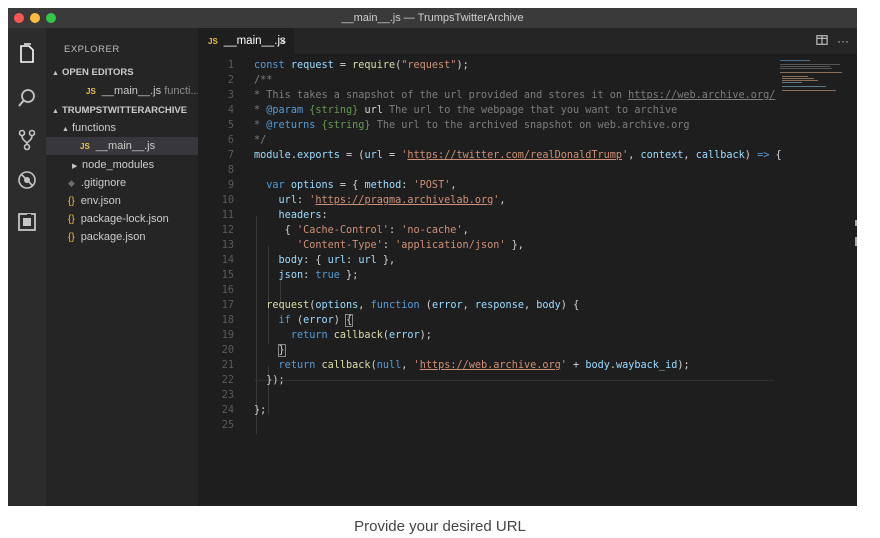 Image resolution: width=880 pixels, height=538 pixels. Describe the element at coordinates (227, 290) in the screenshot. I see `line-number: 16` at that location.